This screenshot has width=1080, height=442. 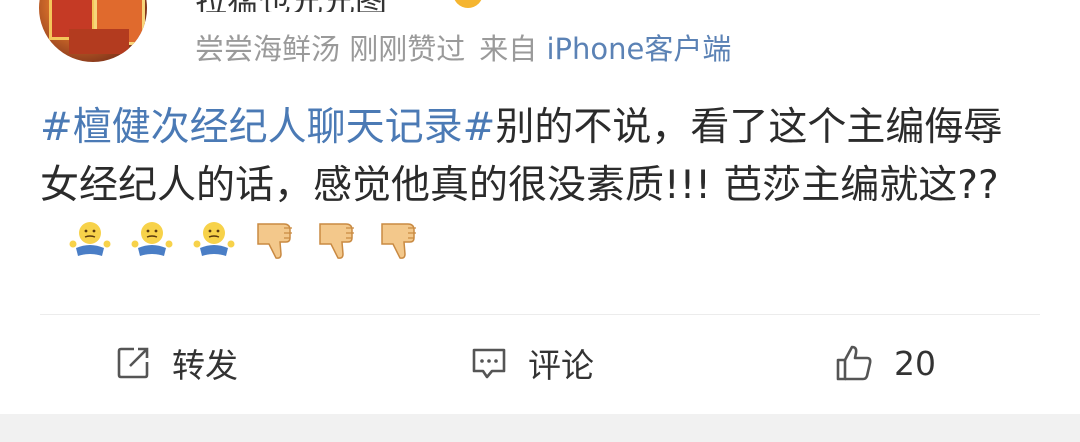 I want to click on comment-button: 评论, so click(x=532, y=363).